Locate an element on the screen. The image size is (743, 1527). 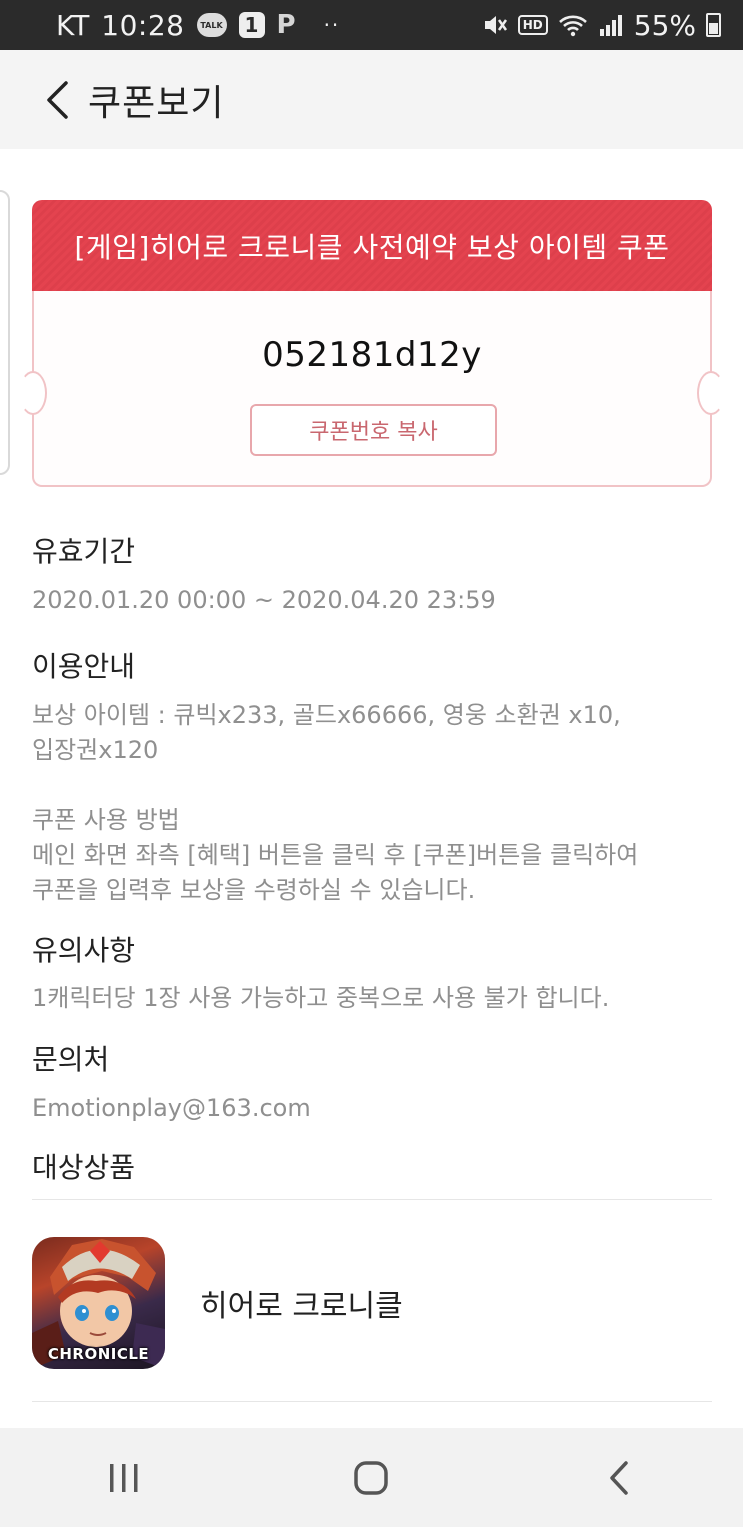
caution-text: 1캐릭터당 1장 사용 가능하고 중복으로 사용 불가 합니다. is located at coordinates (321, 998).